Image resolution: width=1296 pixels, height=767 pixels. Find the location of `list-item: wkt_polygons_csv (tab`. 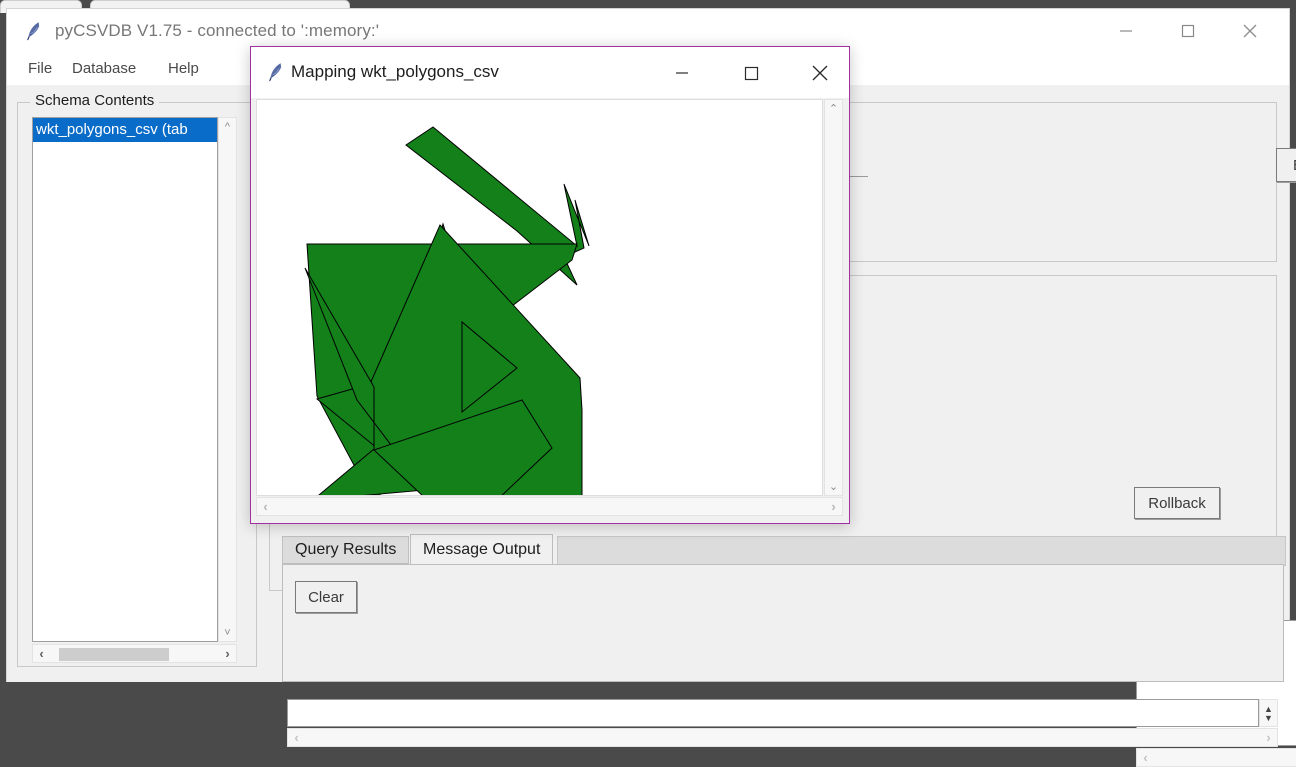

list-item: wkt_polygons_csv (tab is located at coordinates (125, 130).